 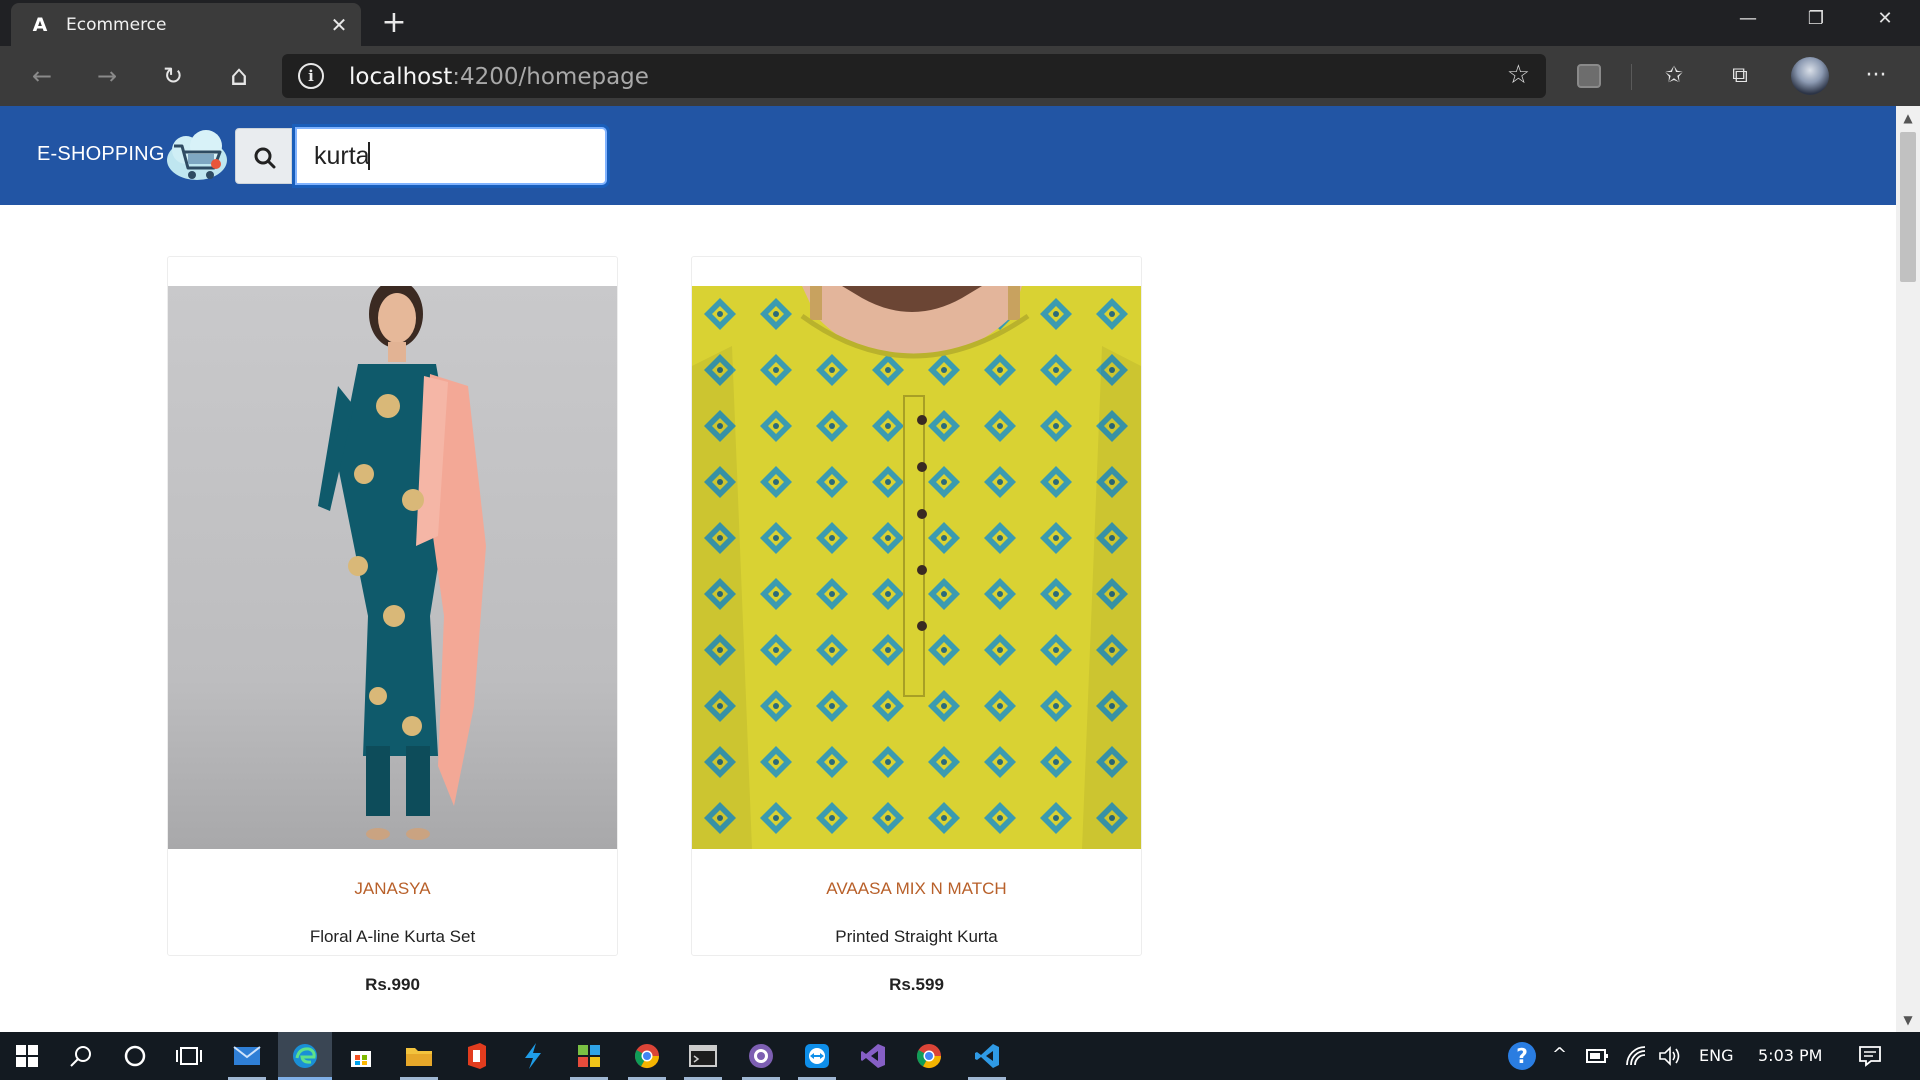 I want to click on windows-logo-icon, so click(x=27, y=1056).